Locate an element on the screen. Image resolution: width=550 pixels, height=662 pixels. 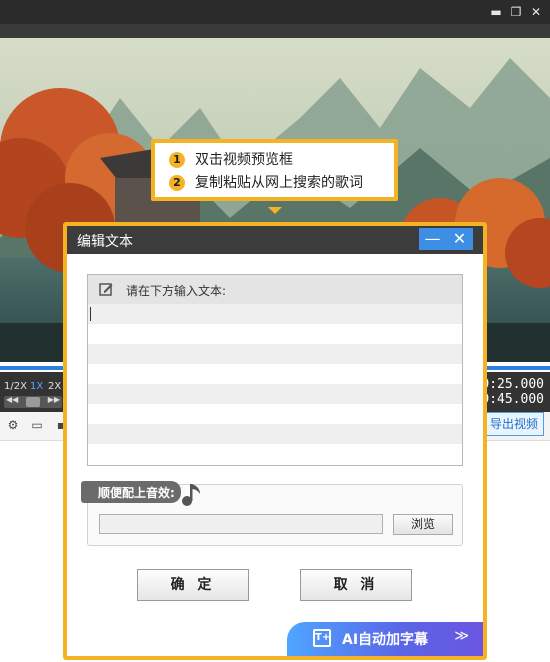
slider-knob is located at coordinates (33, 402).